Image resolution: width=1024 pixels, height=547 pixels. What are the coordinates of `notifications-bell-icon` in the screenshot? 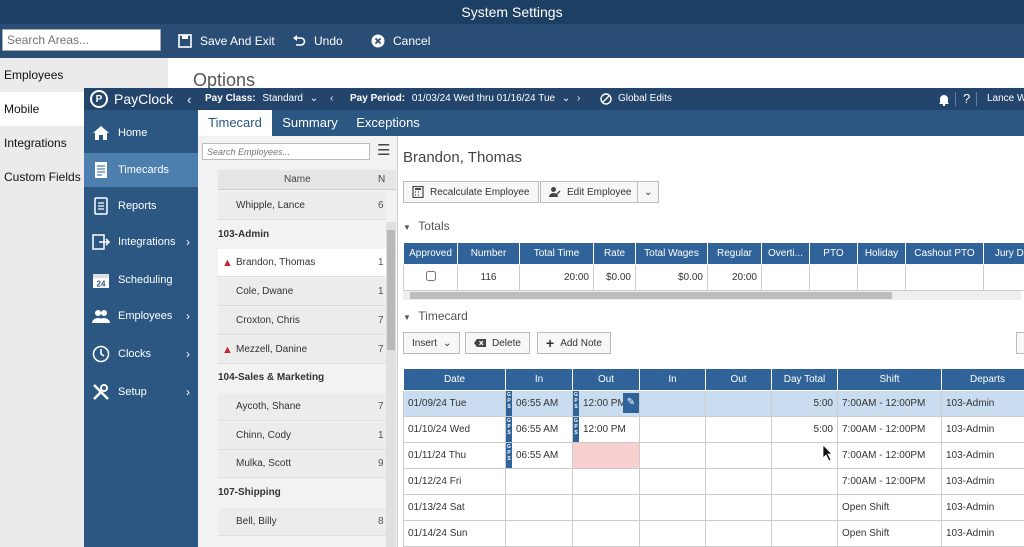 It's located at (944, 99).